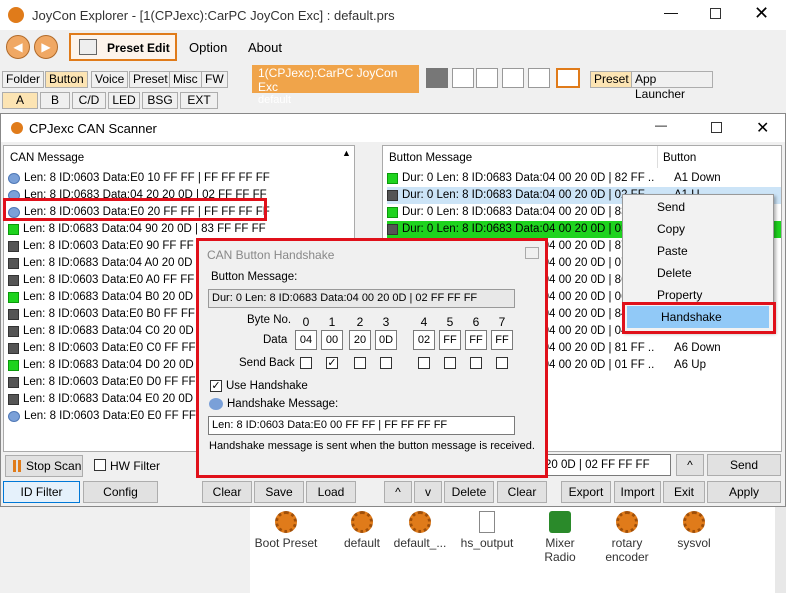 This screenshot has height=593, width=786. What do you see at coordinates (690, 365) in the screenshot?
I see `button-row-name: A6 Up` at bounding box center [690, 365].